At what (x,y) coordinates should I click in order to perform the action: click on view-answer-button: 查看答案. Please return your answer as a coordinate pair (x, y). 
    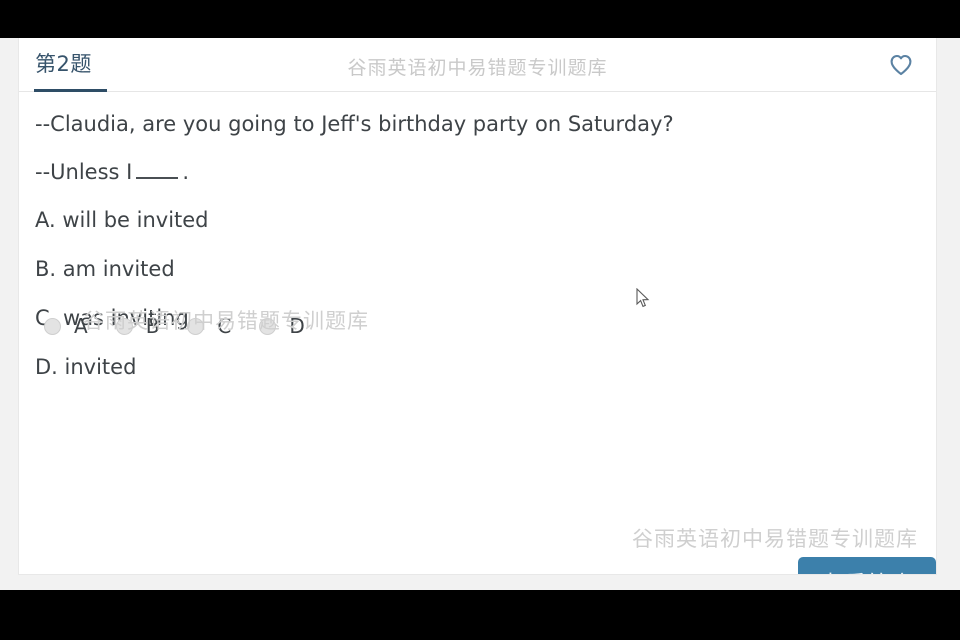
    Looking at the image, I should click on (867, 565).